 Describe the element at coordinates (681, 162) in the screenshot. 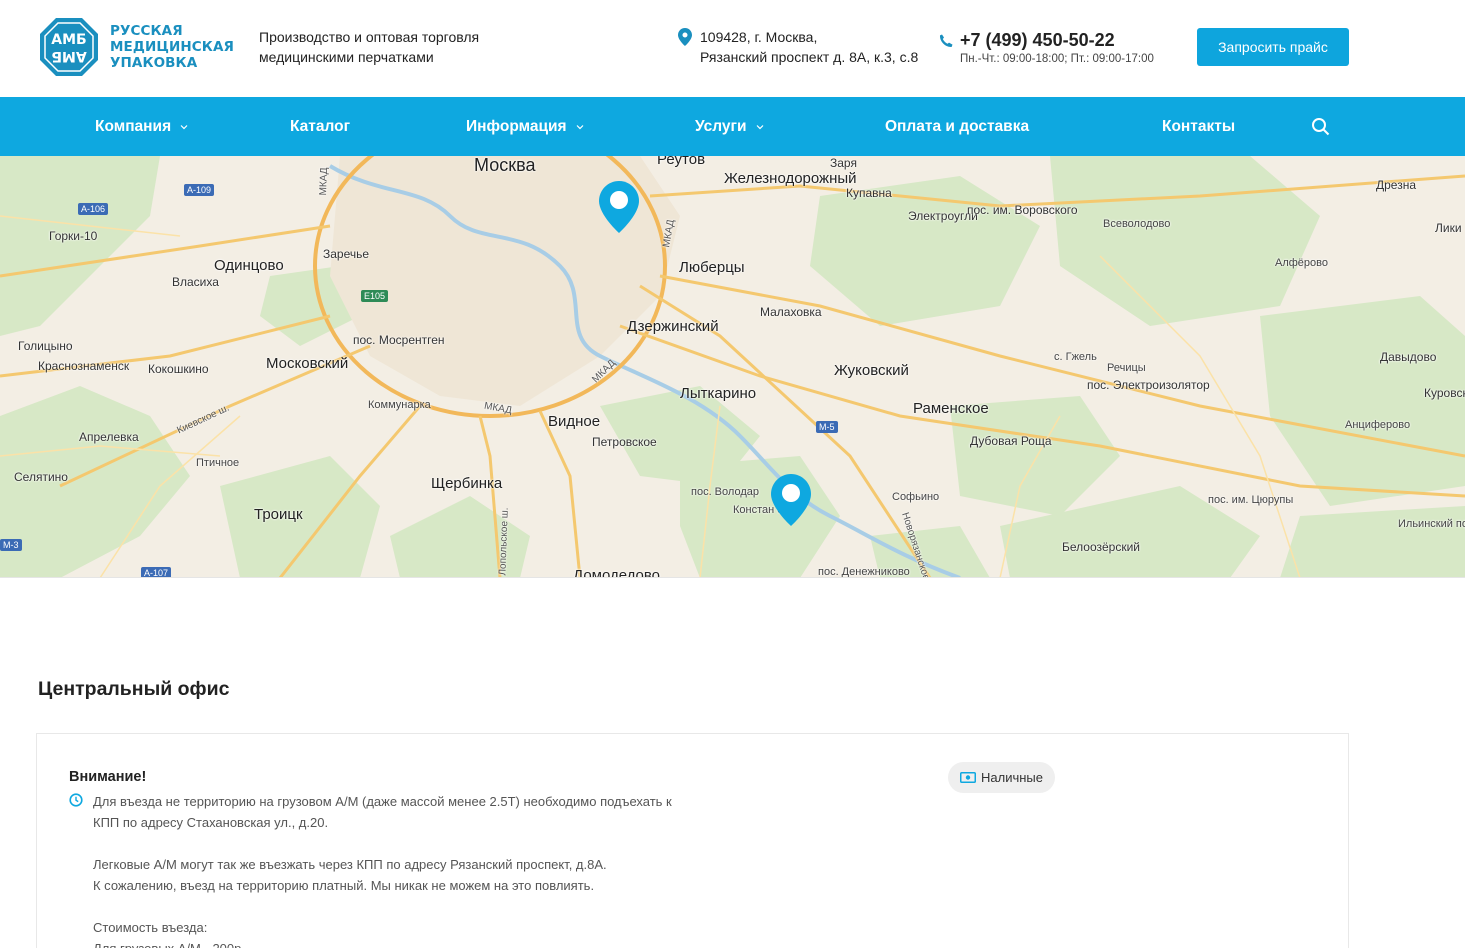

I see `map-label-reutov: Реутов` at that location.